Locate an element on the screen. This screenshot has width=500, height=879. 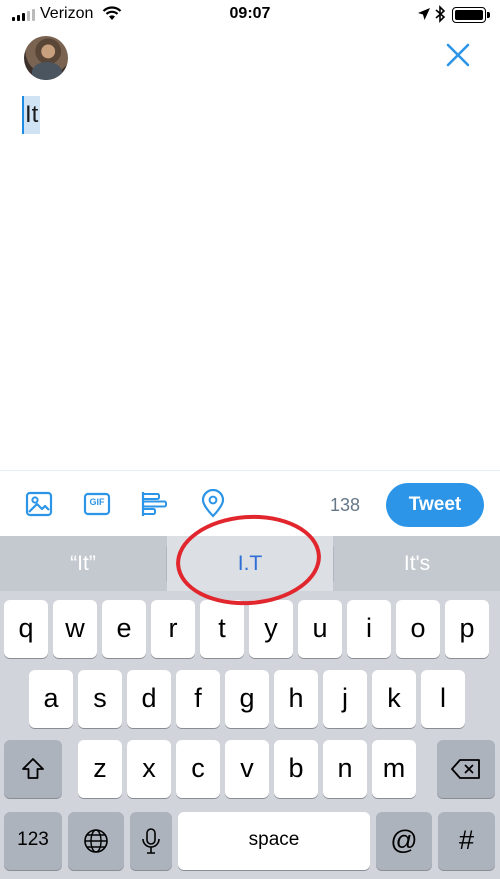
key-q: q is located at coordinates (26, 629).